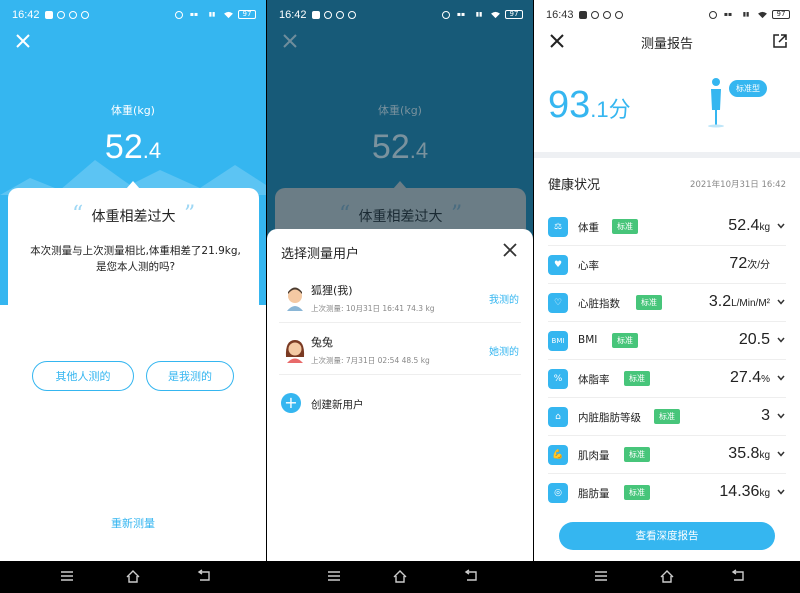 The image size is (800, 593). Describe the element at coordinates (558, 227) in the screenshot. I see `scale-icon: ⚖` at that location.